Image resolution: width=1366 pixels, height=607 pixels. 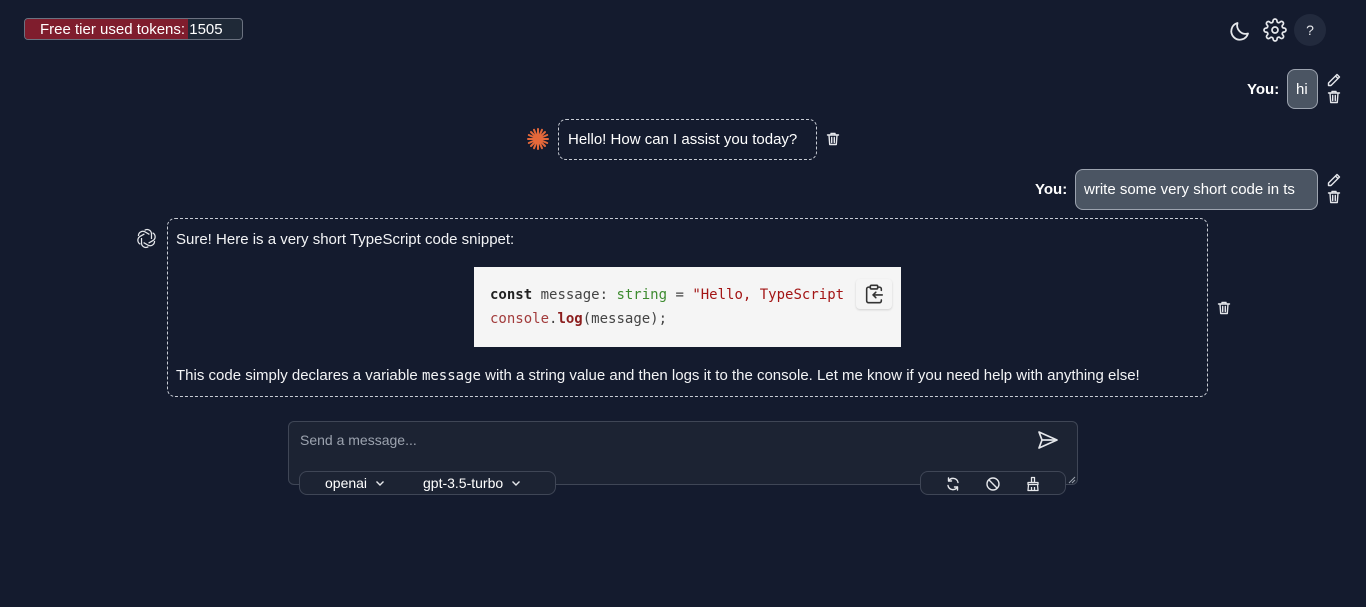 I want to click on clear-chat-button, so click(x=1033, y=484).